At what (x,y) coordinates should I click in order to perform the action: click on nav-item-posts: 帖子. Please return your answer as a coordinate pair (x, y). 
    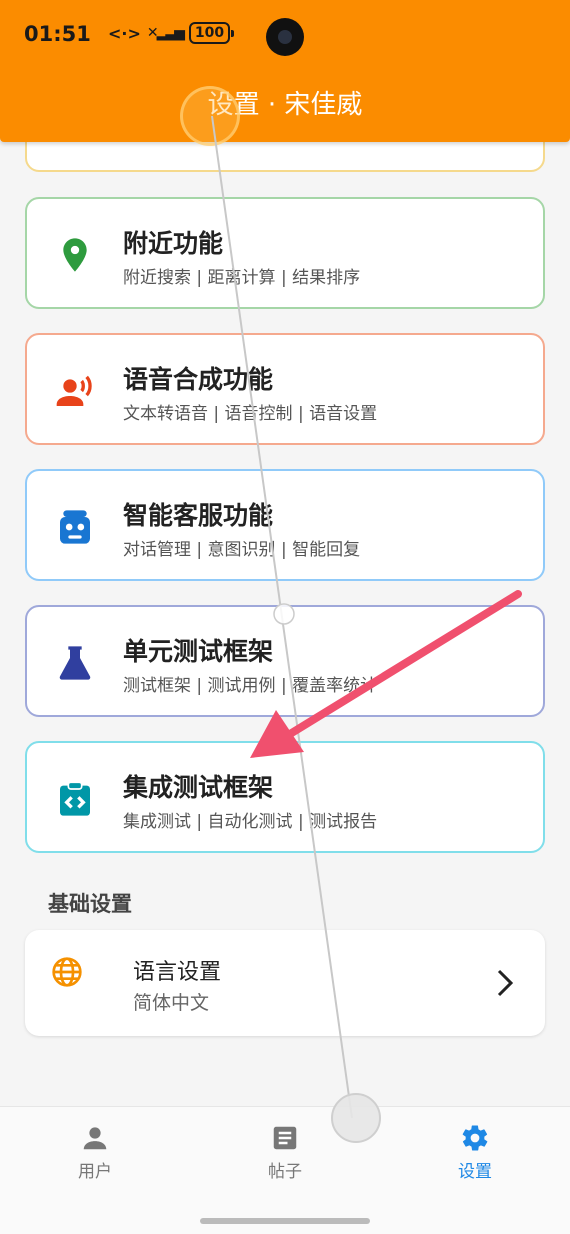
    Looking at the image, I should click on (285, 1152).